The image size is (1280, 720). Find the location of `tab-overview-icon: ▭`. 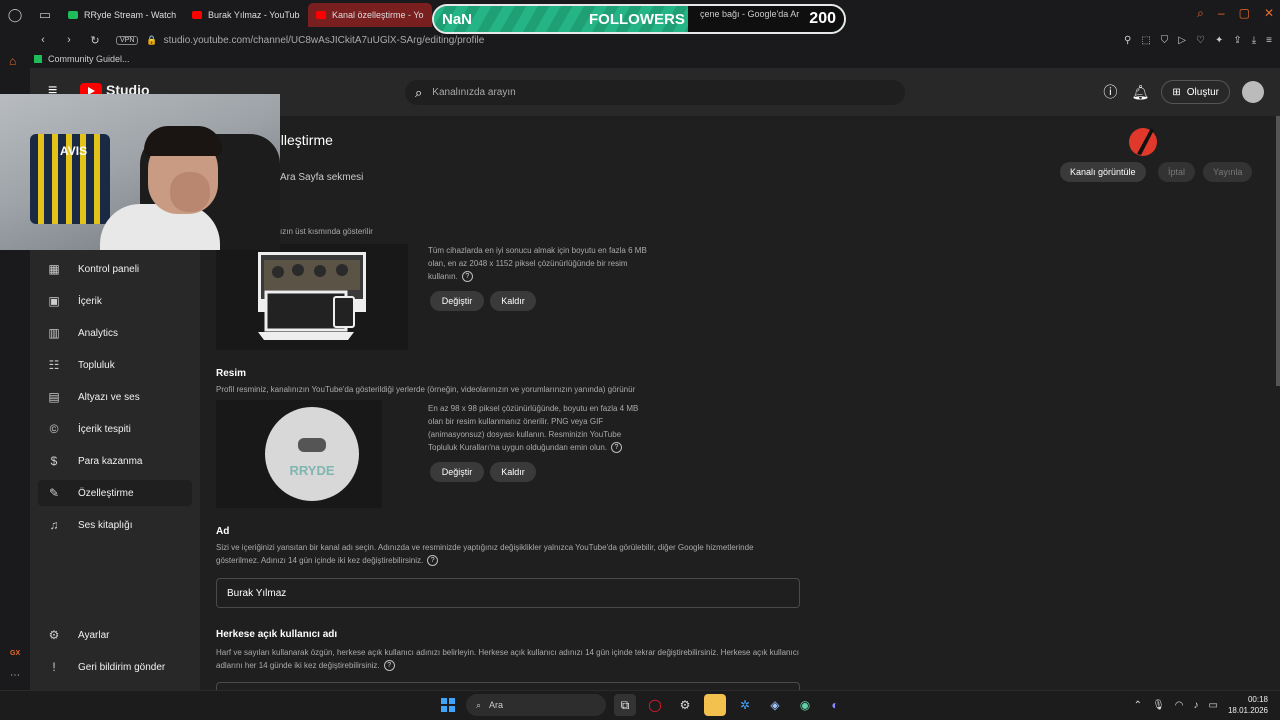

tab-overview-icon: ▭ is located at coordinates (45, 15).